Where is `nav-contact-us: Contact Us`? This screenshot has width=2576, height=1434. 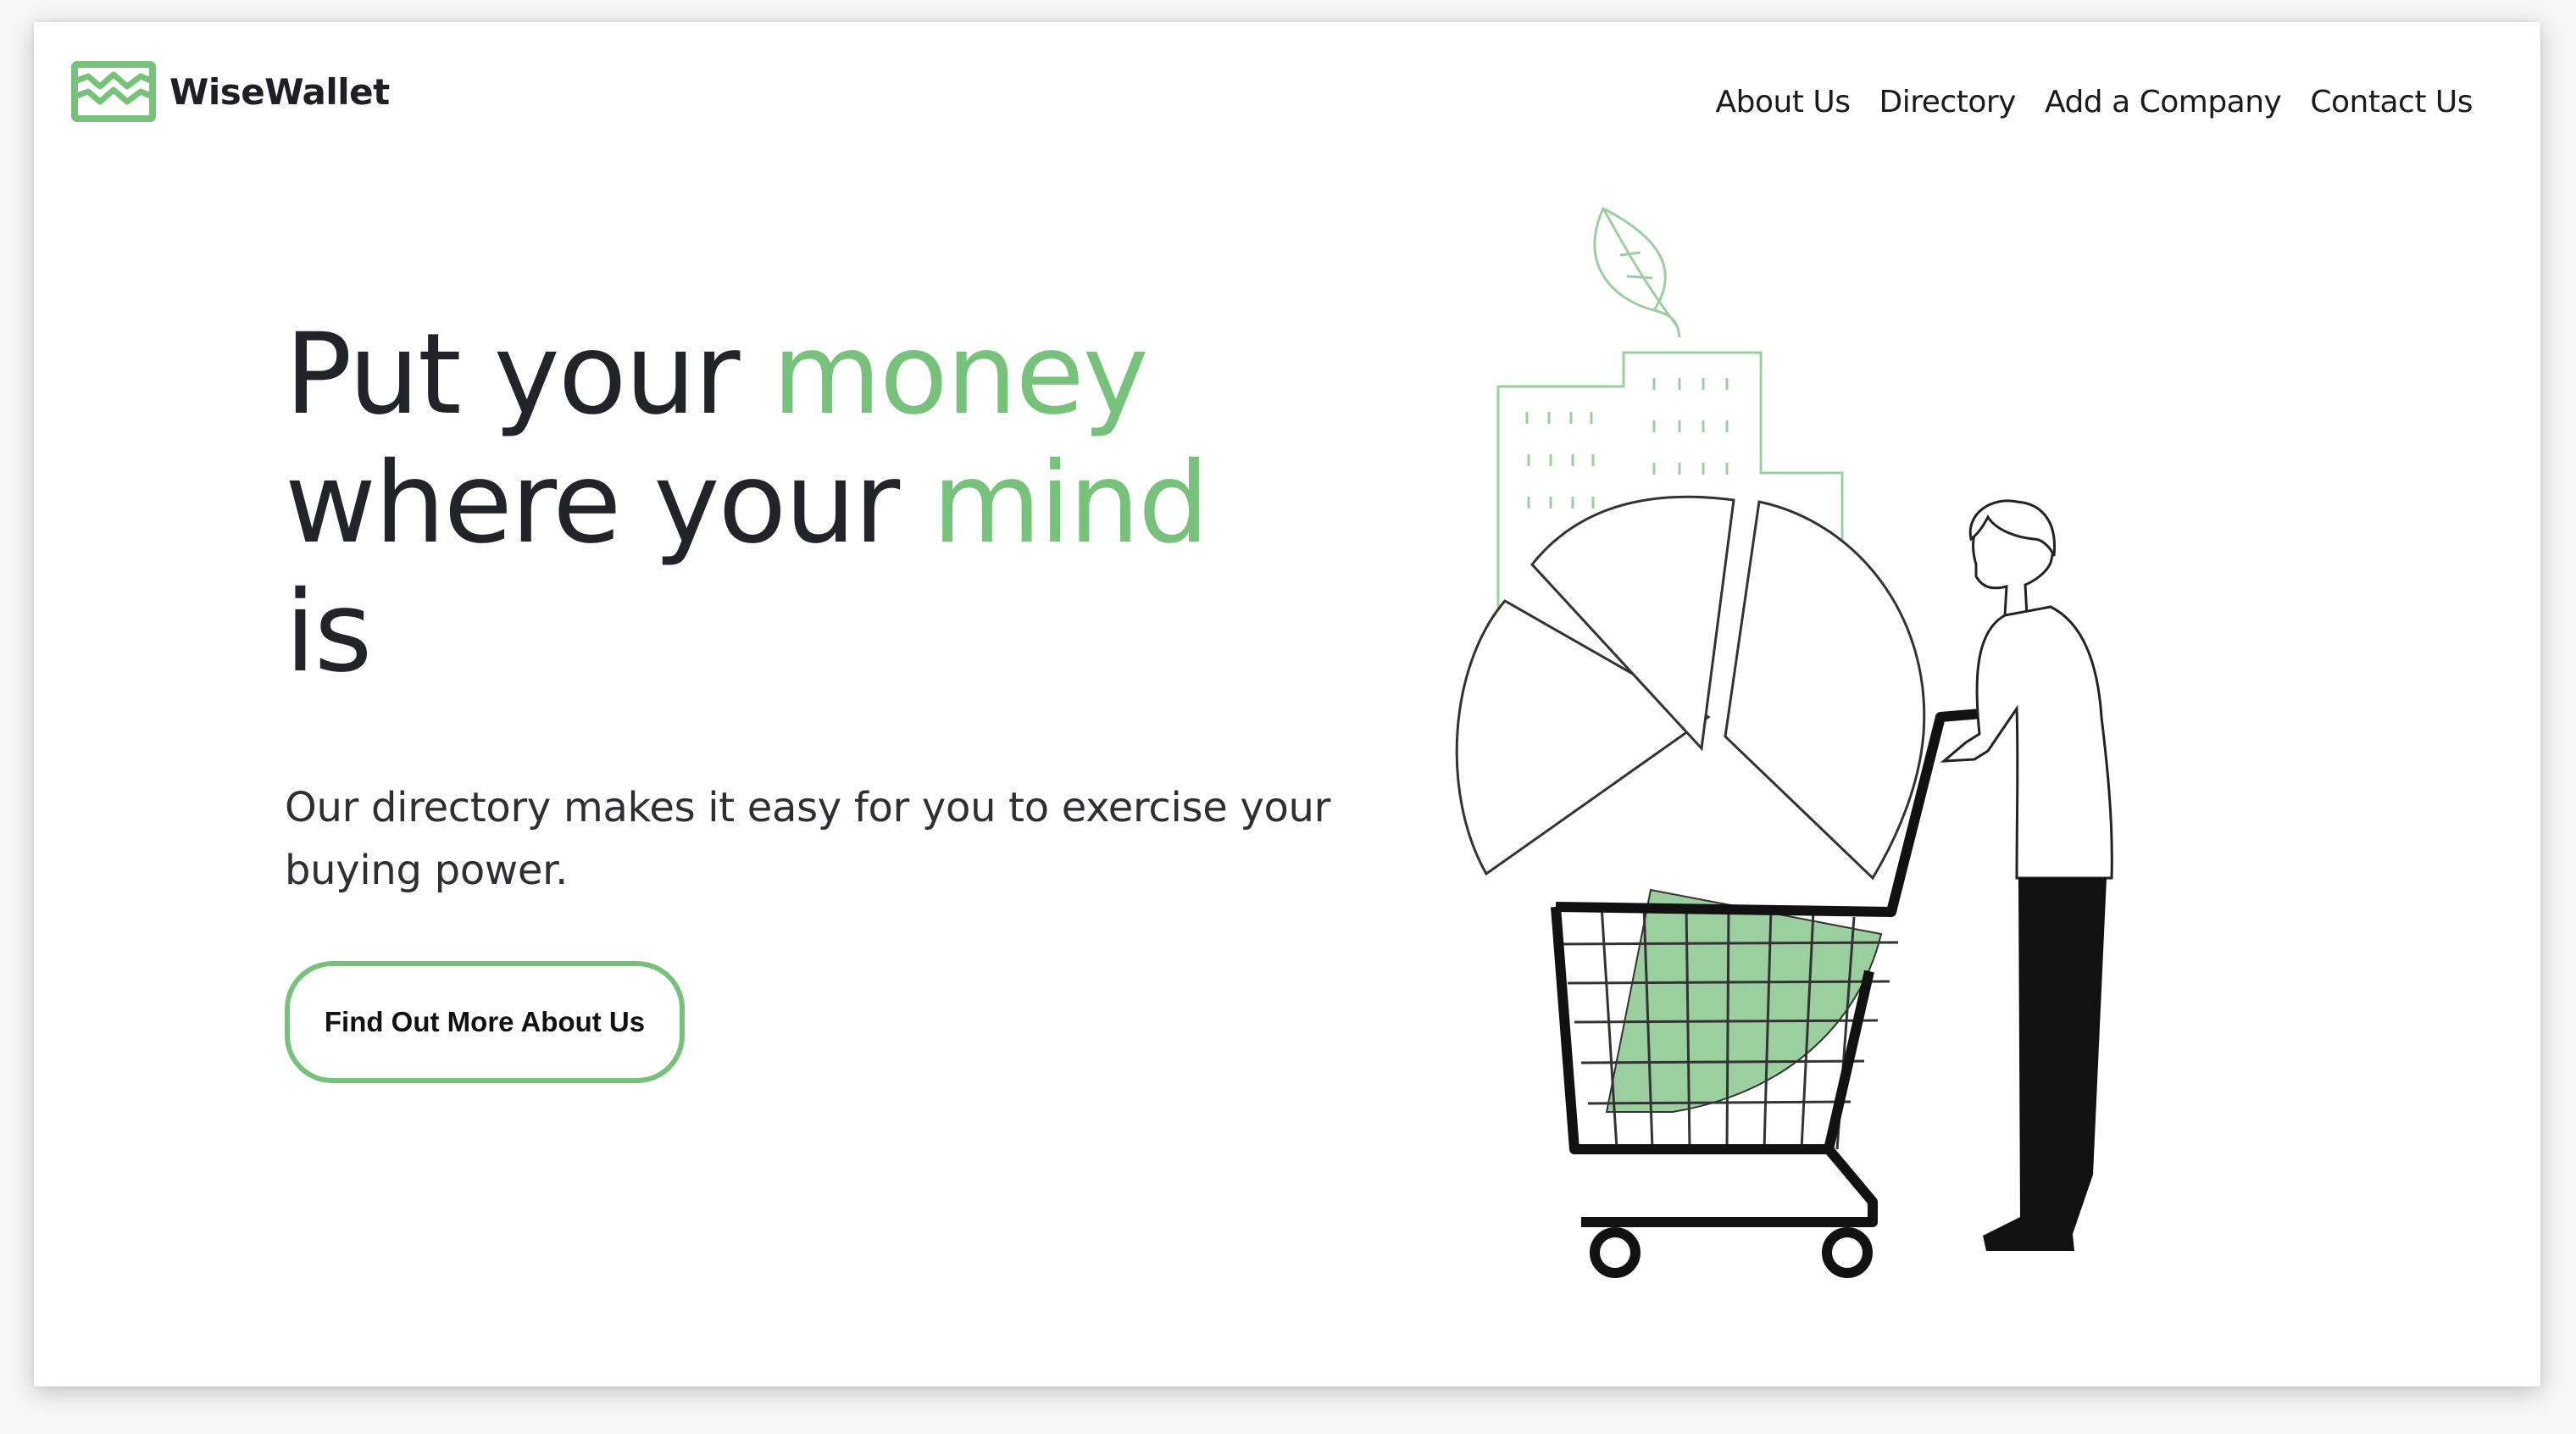 nav-contact-us: Contact Us is located at coordinates (2391, 102).